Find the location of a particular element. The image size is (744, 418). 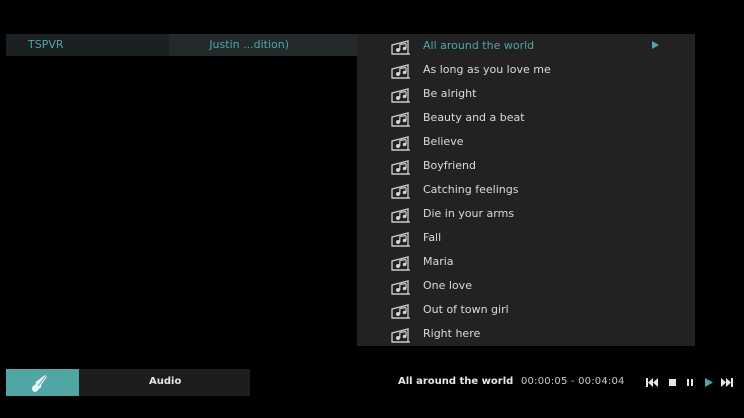

guitar-icon is located at coordinates (39, 383).